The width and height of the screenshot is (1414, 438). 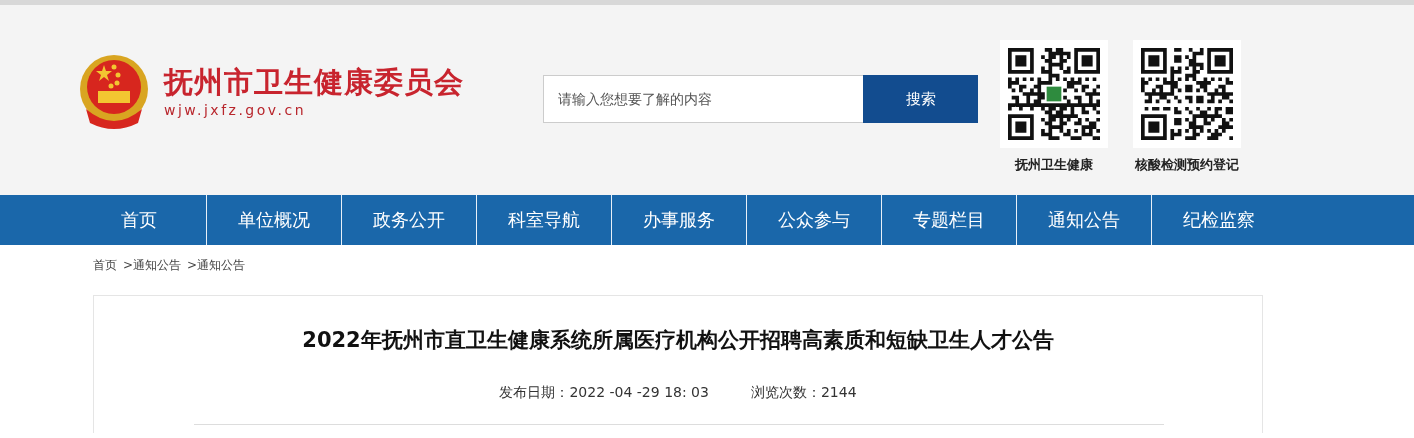 I want to click on publish-date: 2022 -04 -29 18: 03, so click(x=639, y=393).